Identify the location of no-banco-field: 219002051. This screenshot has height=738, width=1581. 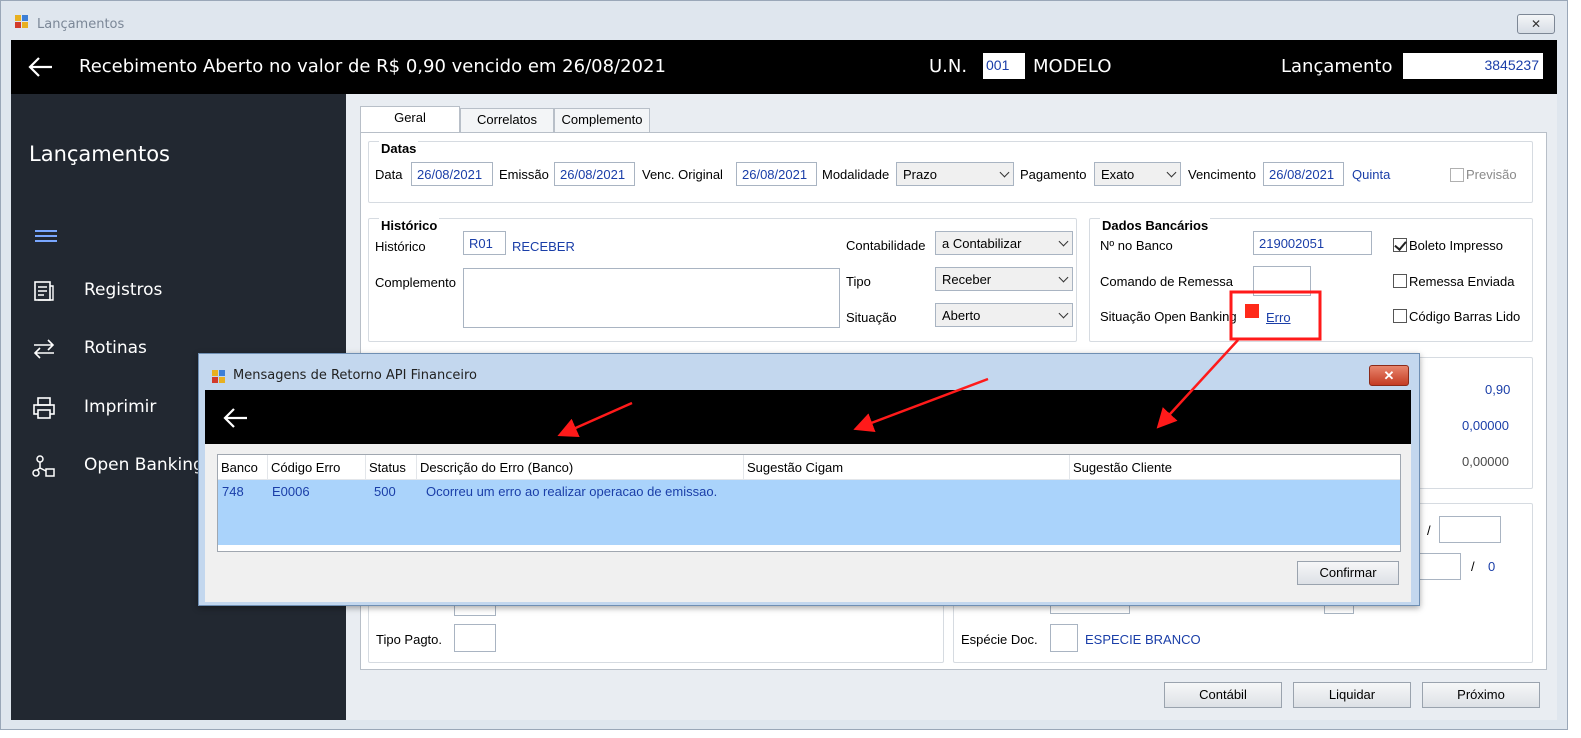
(1312, 243).